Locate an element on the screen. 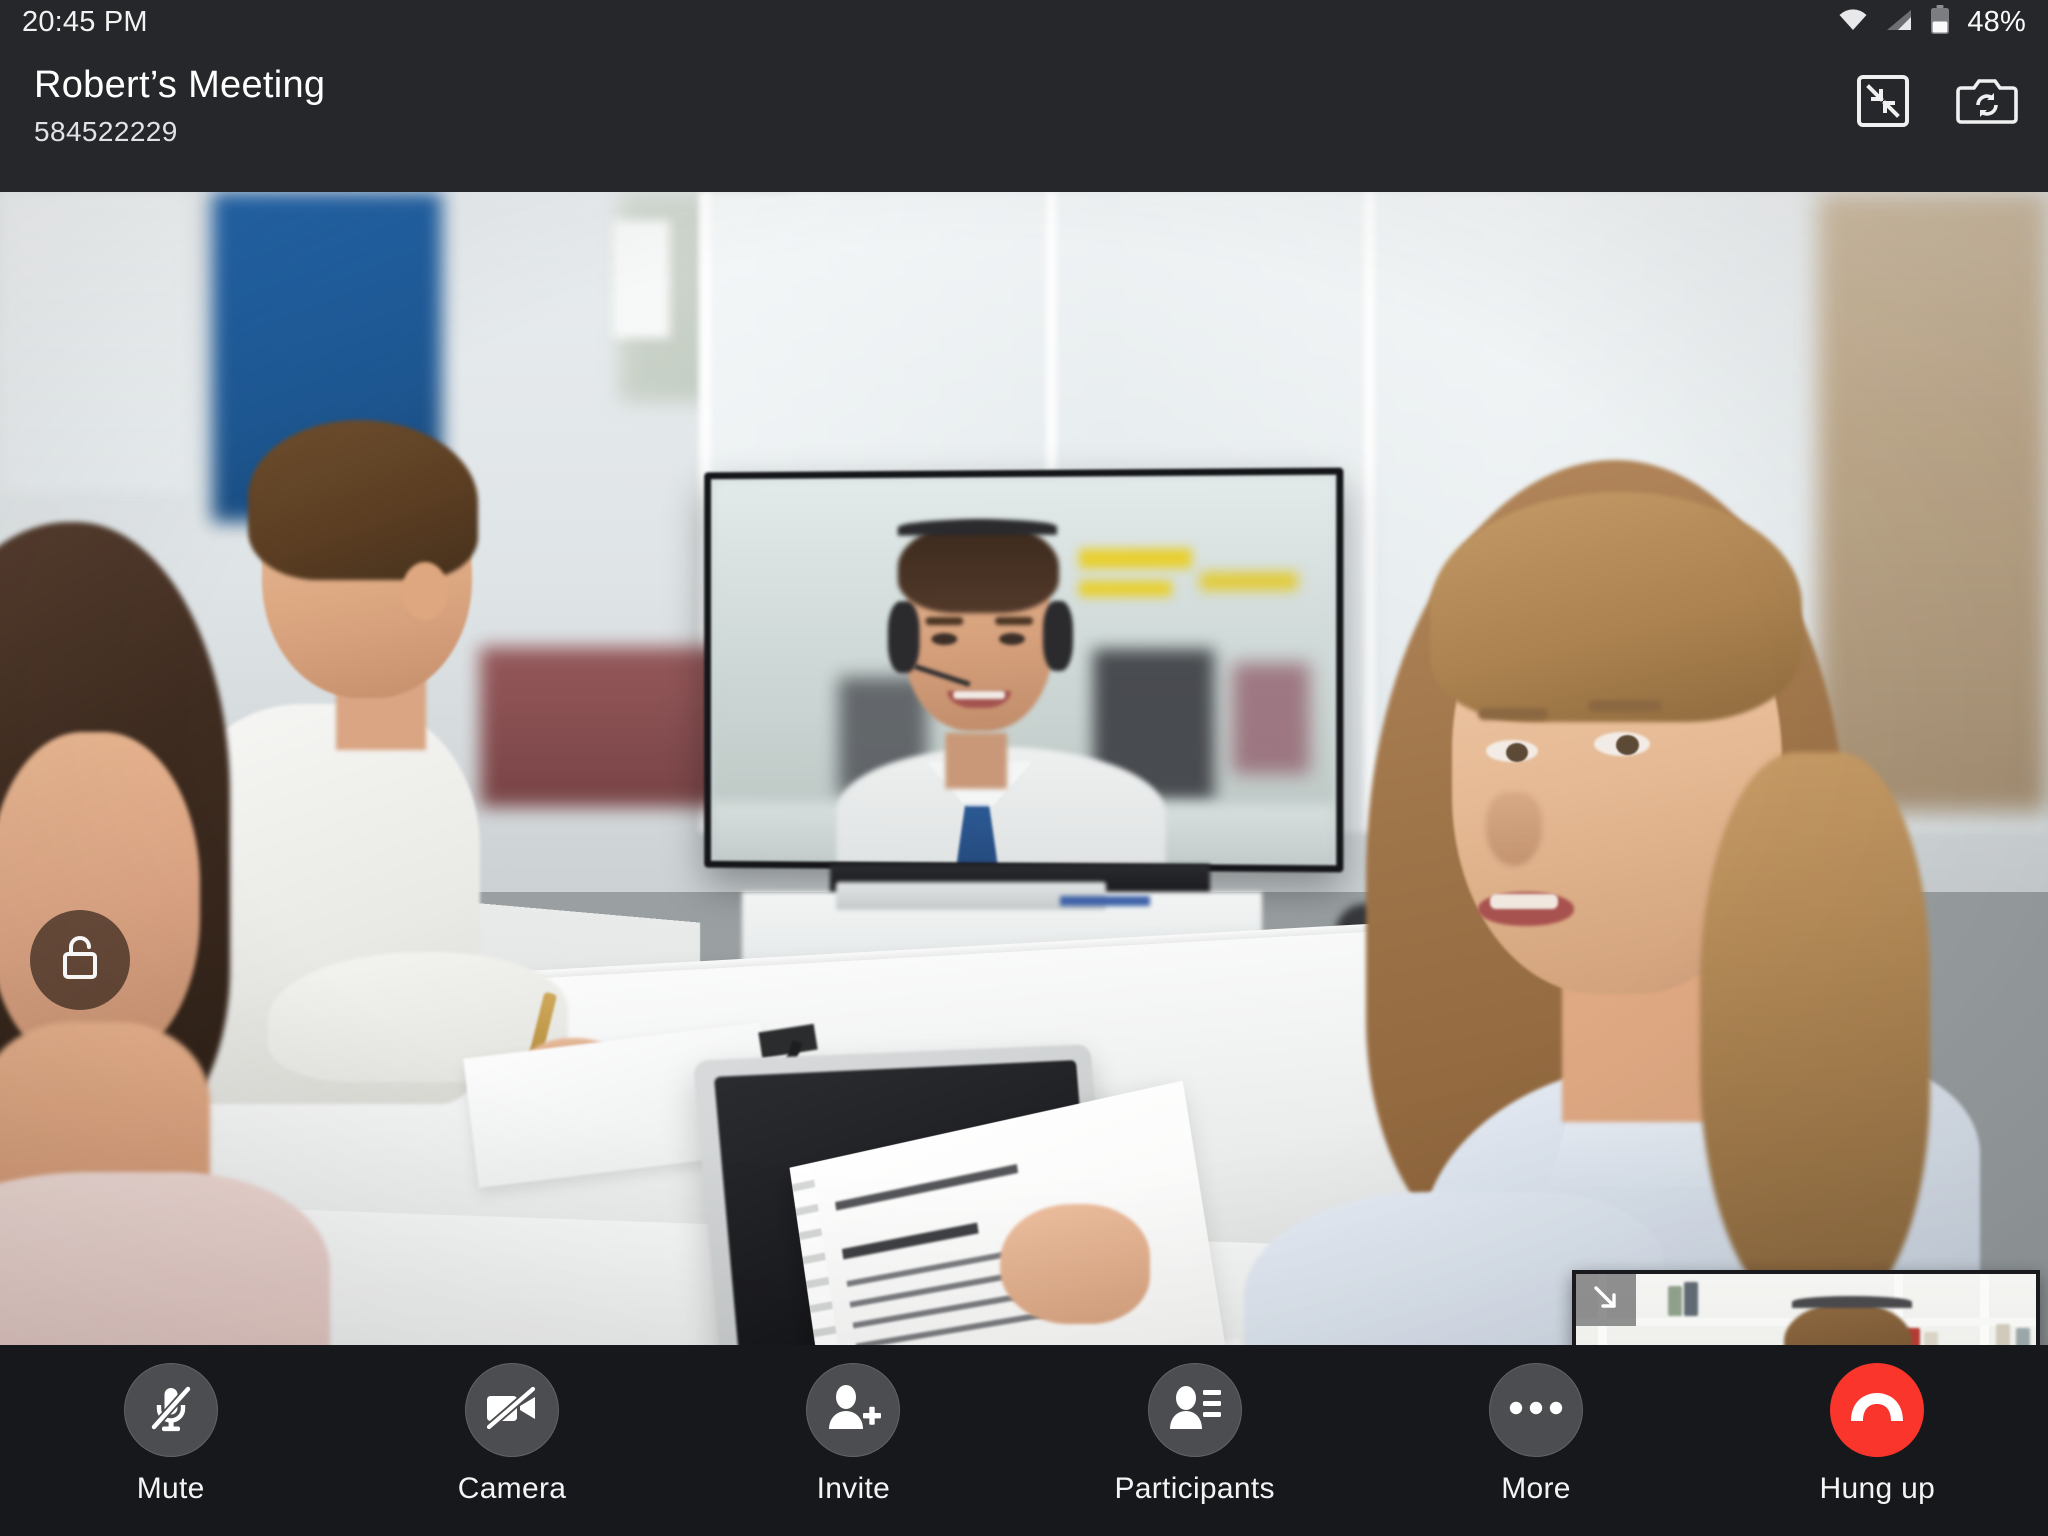 This screenshot has height=1536, width=2048. status-bar: 20:45 PM 48% is located at coordinates (1024, 22).